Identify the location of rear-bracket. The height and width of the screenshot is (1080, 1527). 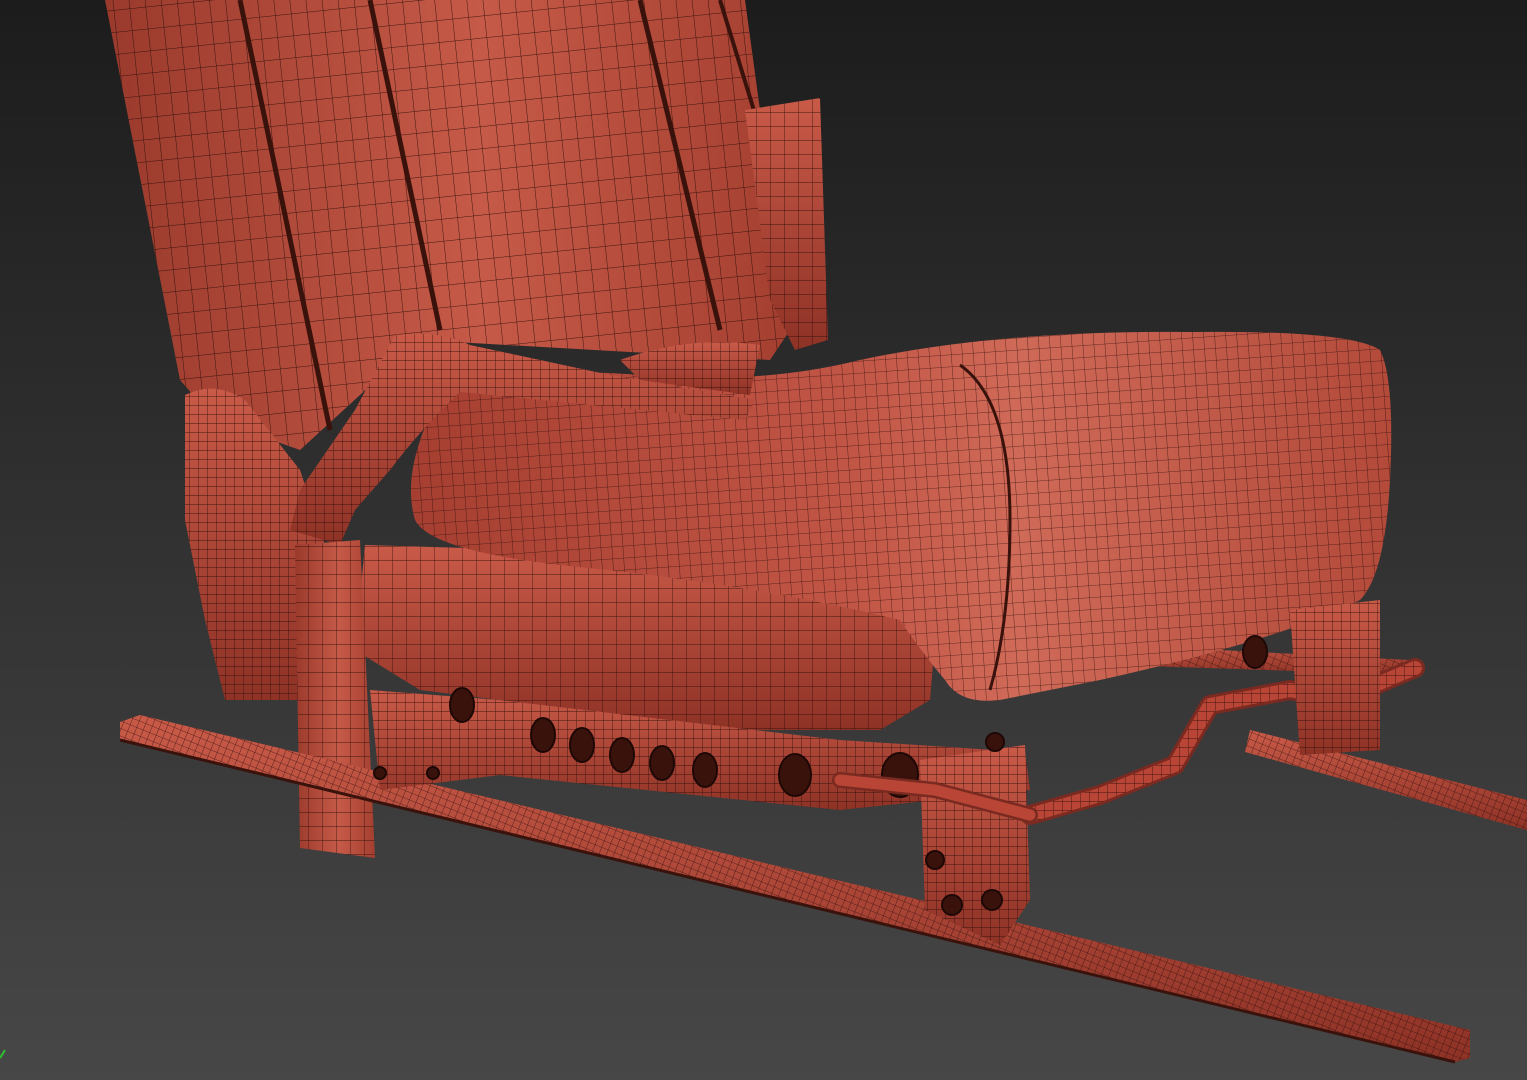
(1335, 677).